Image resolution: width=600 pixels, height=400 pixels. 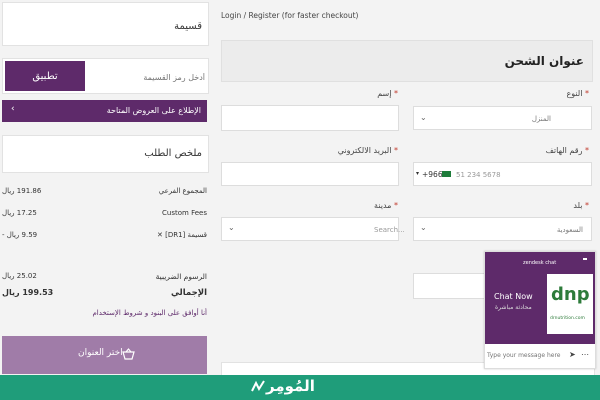 What do you see at coordinates (105, 154) in the screenshot?
I see `summary-header: ملخص الطلب` at bounding box center [105, 154].